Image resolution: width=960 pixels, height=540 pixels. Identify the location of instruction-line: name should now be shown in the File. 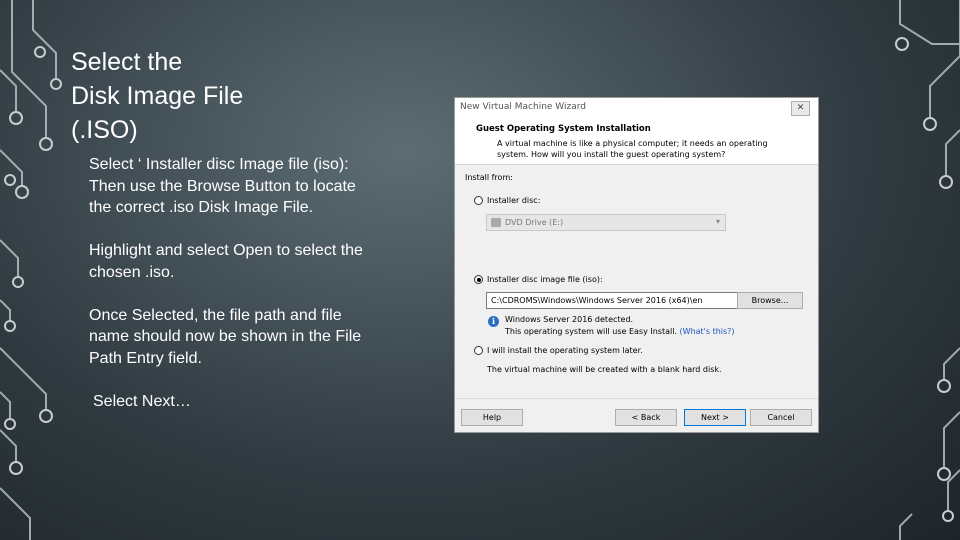
(225, 336).